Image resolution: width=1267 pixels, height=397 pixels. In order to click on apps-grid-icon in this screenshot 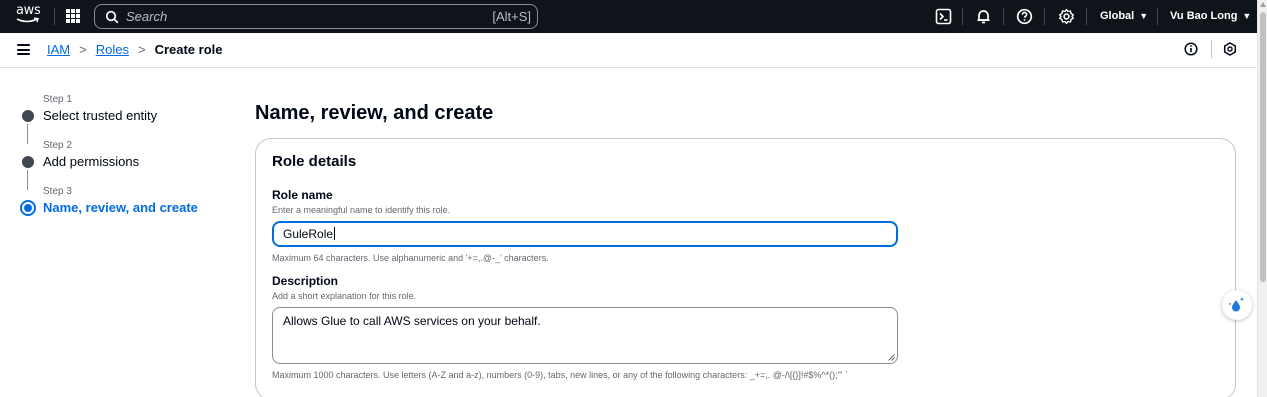, I will do `click(73, 16)`.